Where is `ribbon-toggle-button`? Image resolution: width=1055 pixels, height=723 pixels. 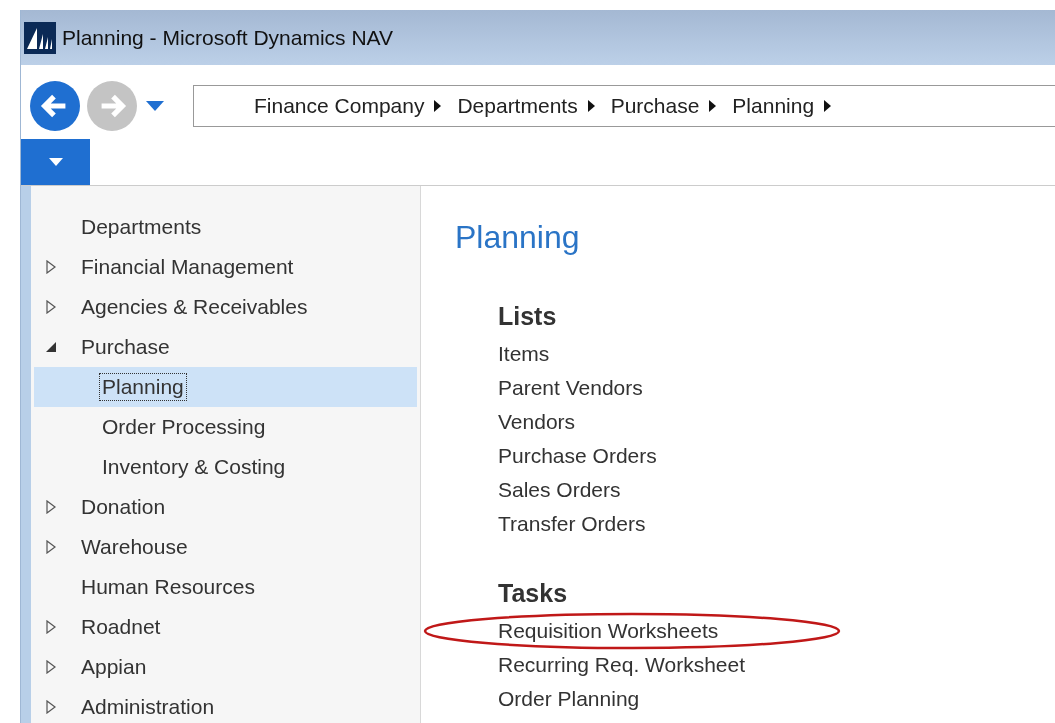
ribbon-toggle-button is located at coordinates (55, 162).